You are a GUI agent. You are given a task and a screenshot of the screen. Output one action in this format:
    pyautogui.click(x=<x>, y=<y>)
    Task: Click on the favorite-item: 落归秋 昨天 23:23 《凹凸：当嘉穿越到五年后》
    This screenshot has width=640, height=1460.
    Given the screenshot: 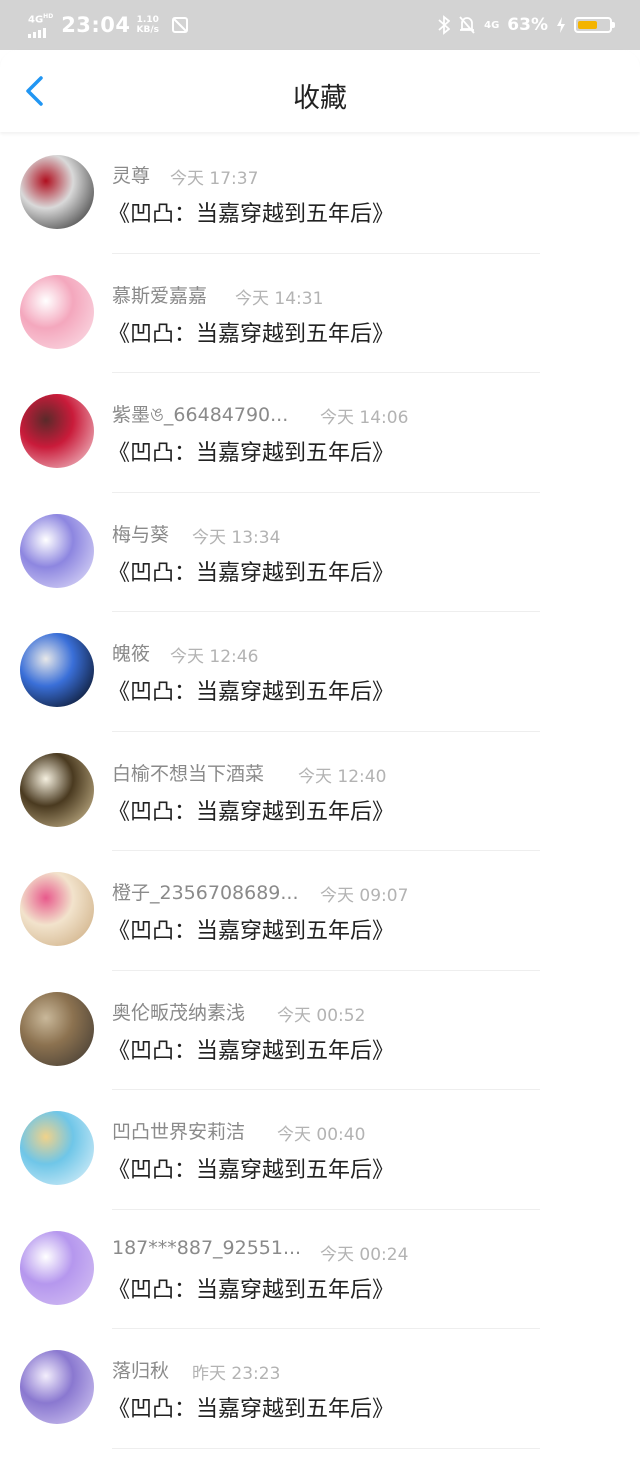 What is the action you would take?
    pyautogui.click(x=320, y=1389)
    